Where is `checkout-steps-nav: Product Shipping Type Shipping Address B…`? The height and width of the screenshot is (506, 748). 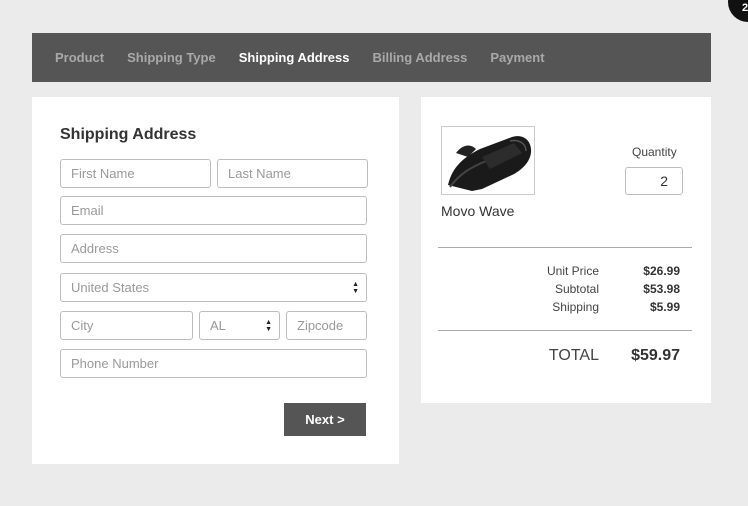 checkout-steps-nav: Product Shipping Type Shipping Address B… is located at coordinates (371, 57).